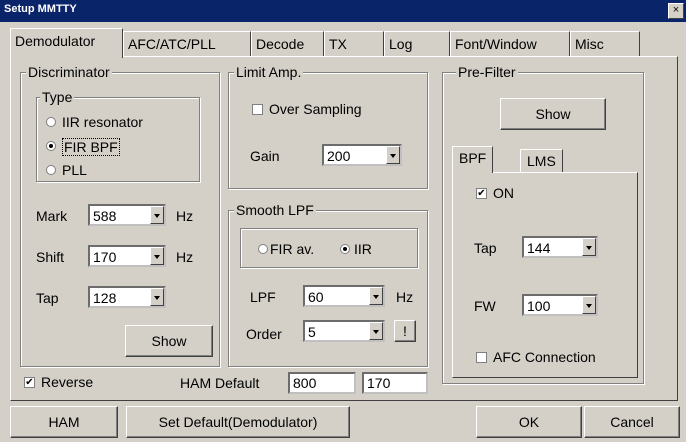  Describe the element at coordinates (127, 215) in the screenshot. I see `mark-select: 588` at that location.